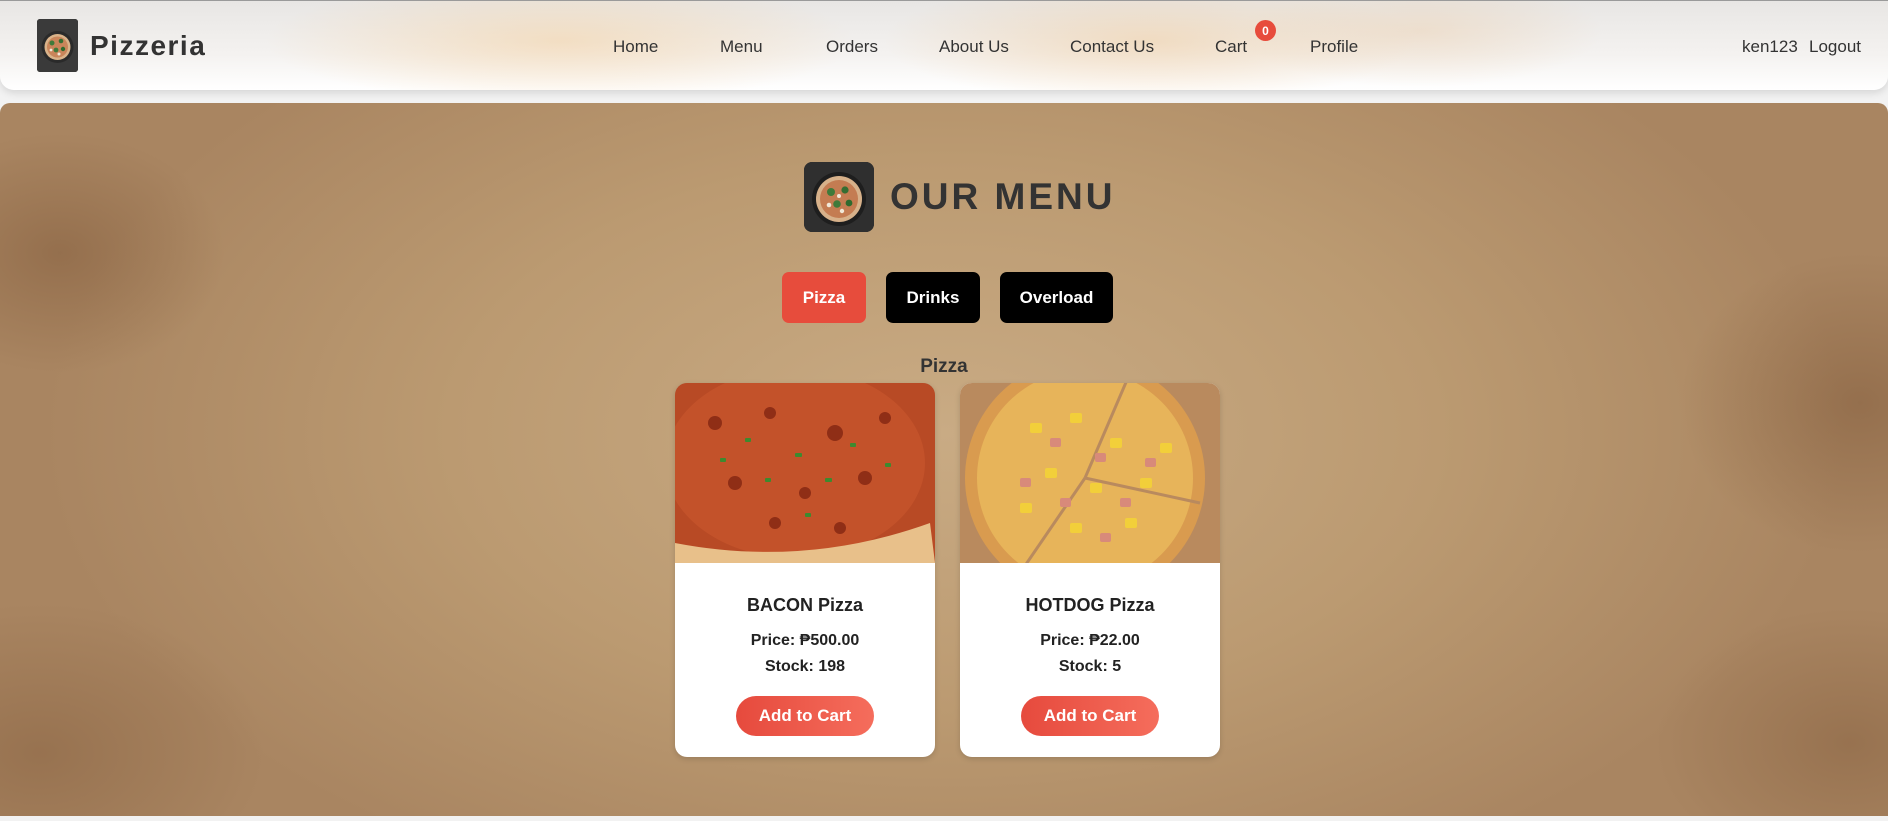 The image size is (1888, 821). Describe the element at coordinates (944, 366) in the screenshot. I see `section-title: Pizza` at that location.